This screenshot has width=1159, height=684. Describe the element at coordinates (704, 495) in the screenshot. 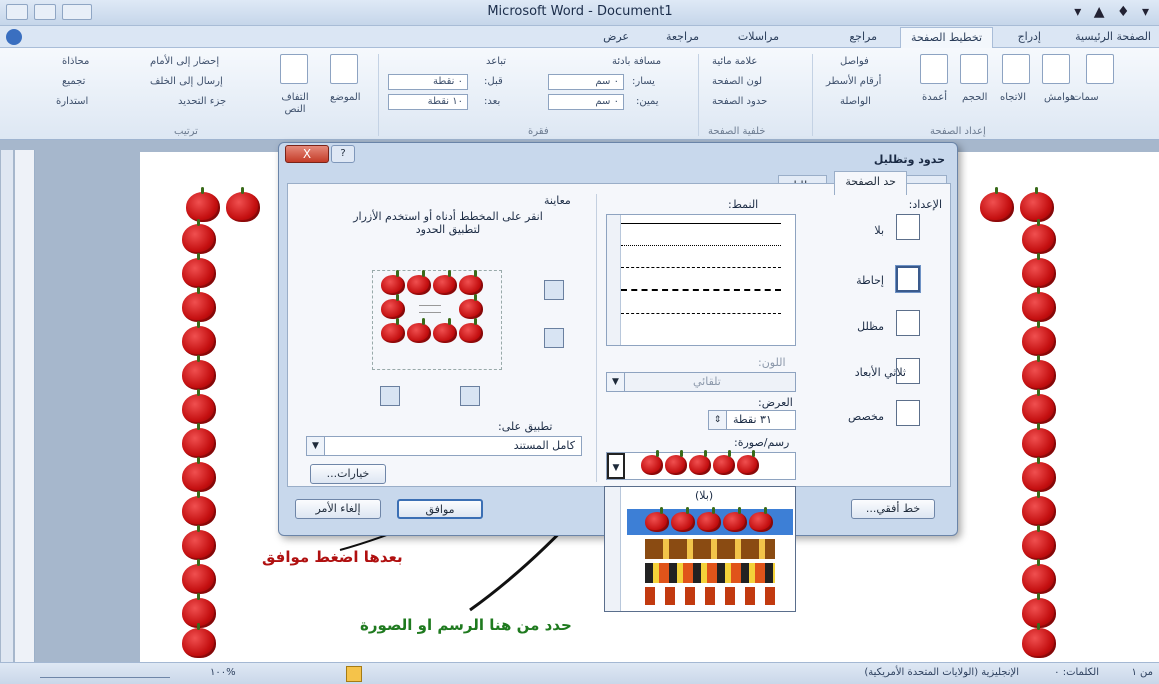

I see `art-option-none: (بلا)` at that location.